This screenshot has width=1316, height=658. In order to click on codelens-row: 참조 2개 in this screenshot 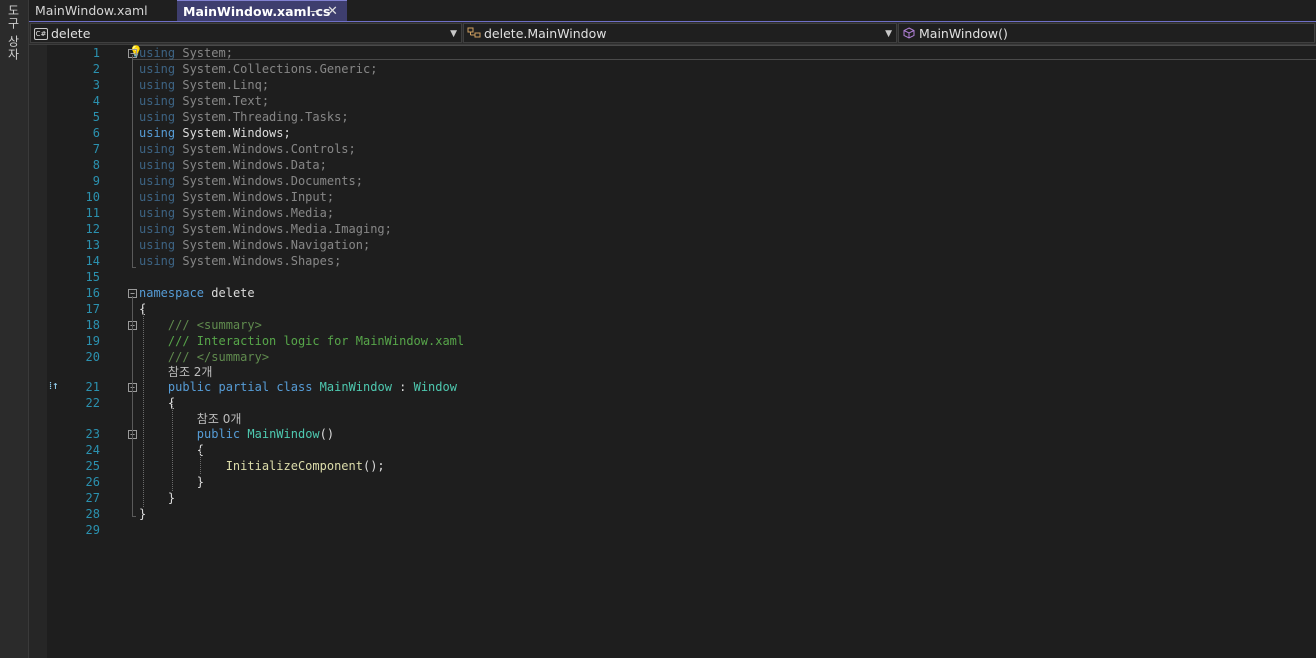, I will do `click(672, 372)`.